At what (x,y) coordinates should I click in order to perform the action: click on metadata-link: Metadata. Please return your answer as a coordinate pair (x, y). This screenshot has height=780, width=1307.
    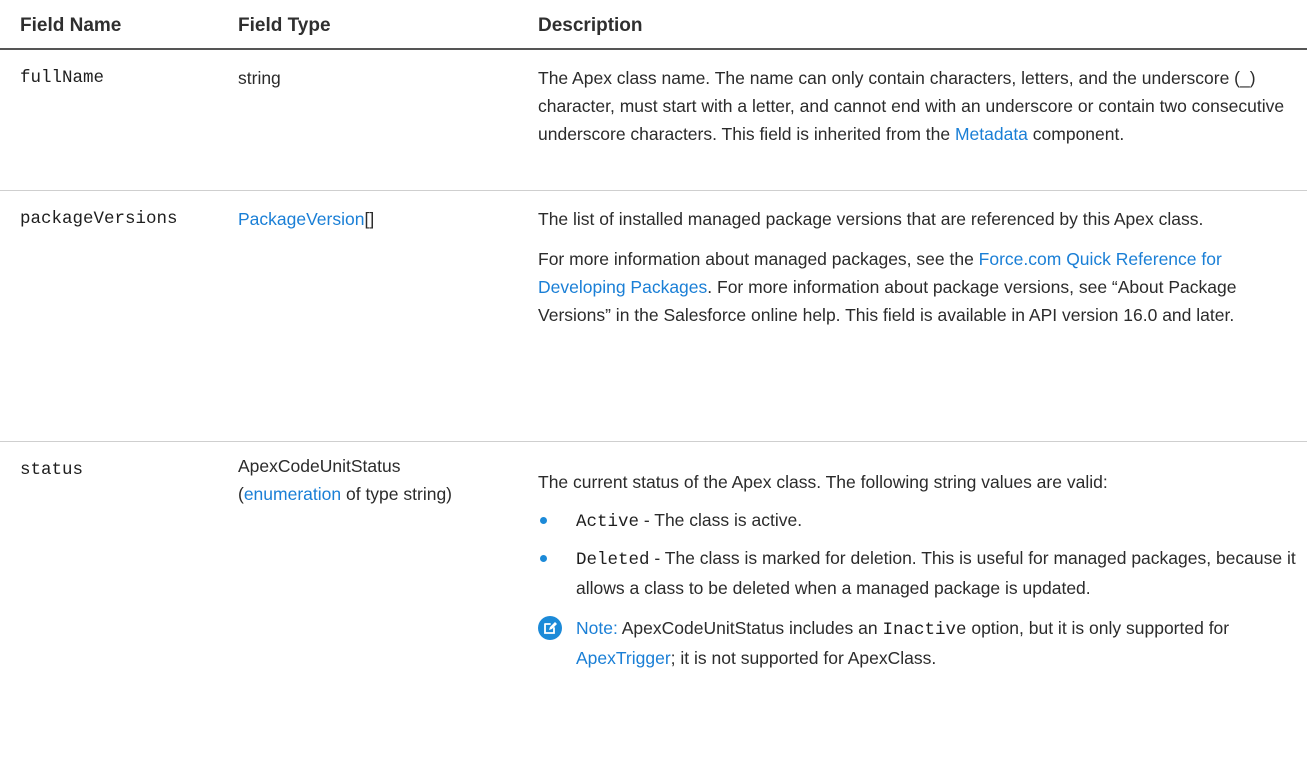
    Looking at the image, I should click on (991, 134).